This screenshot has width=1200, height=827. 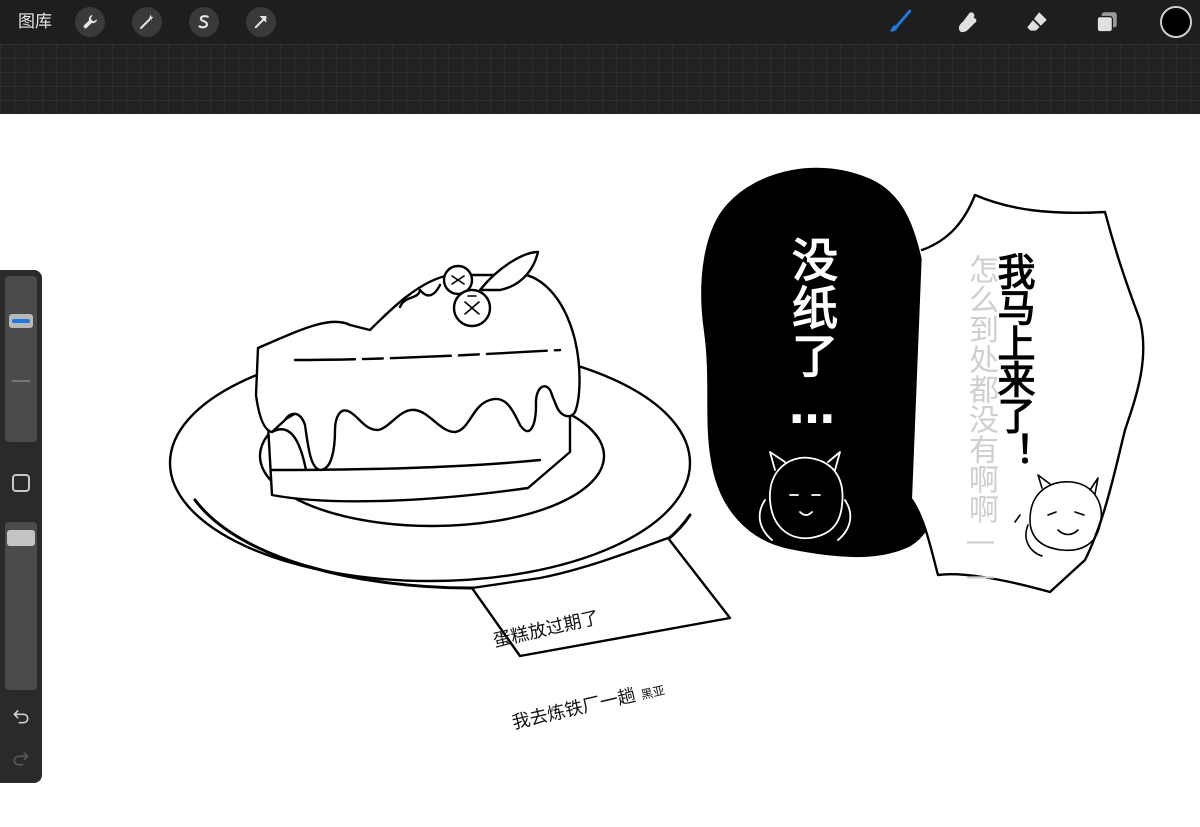 I want to click on wrench-icon, so click(x=90, y=22).